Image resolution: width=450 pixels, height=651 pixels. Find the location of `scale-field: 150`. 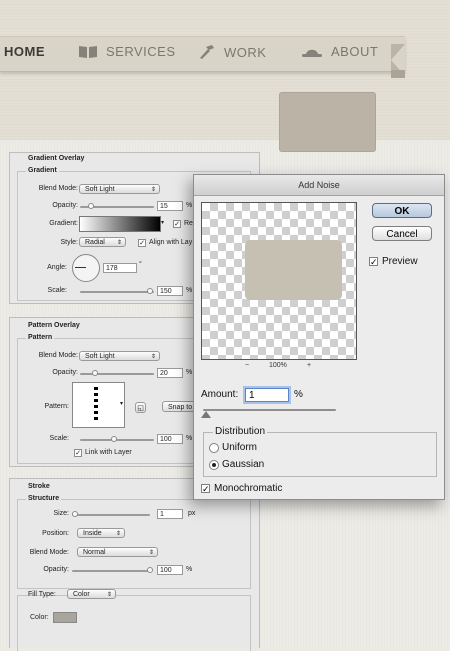

scale-field: 150 is located at coordinates (170, 291).